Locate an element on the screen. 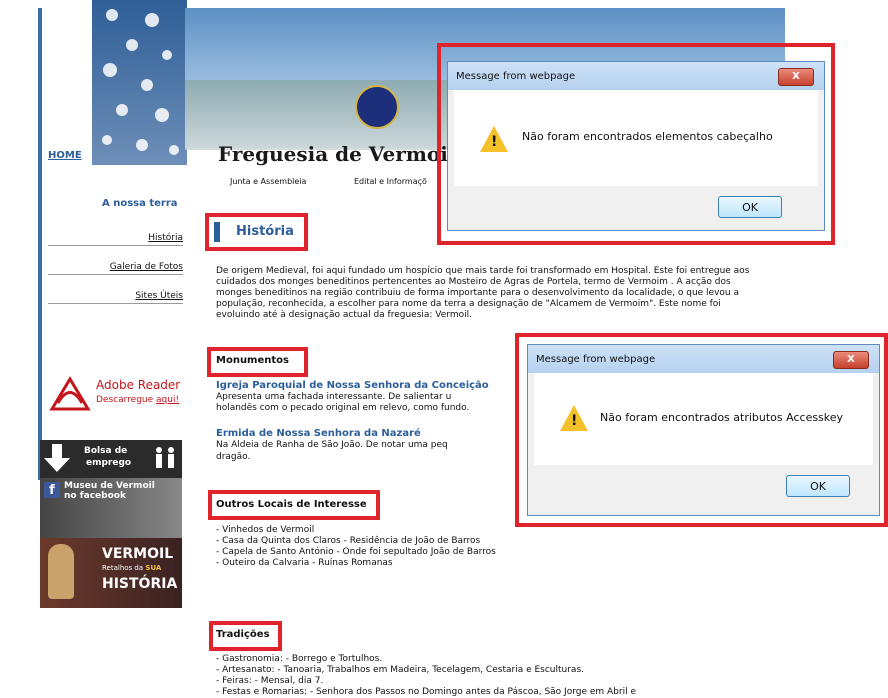  people-icon is located at coordinates (165, 457).